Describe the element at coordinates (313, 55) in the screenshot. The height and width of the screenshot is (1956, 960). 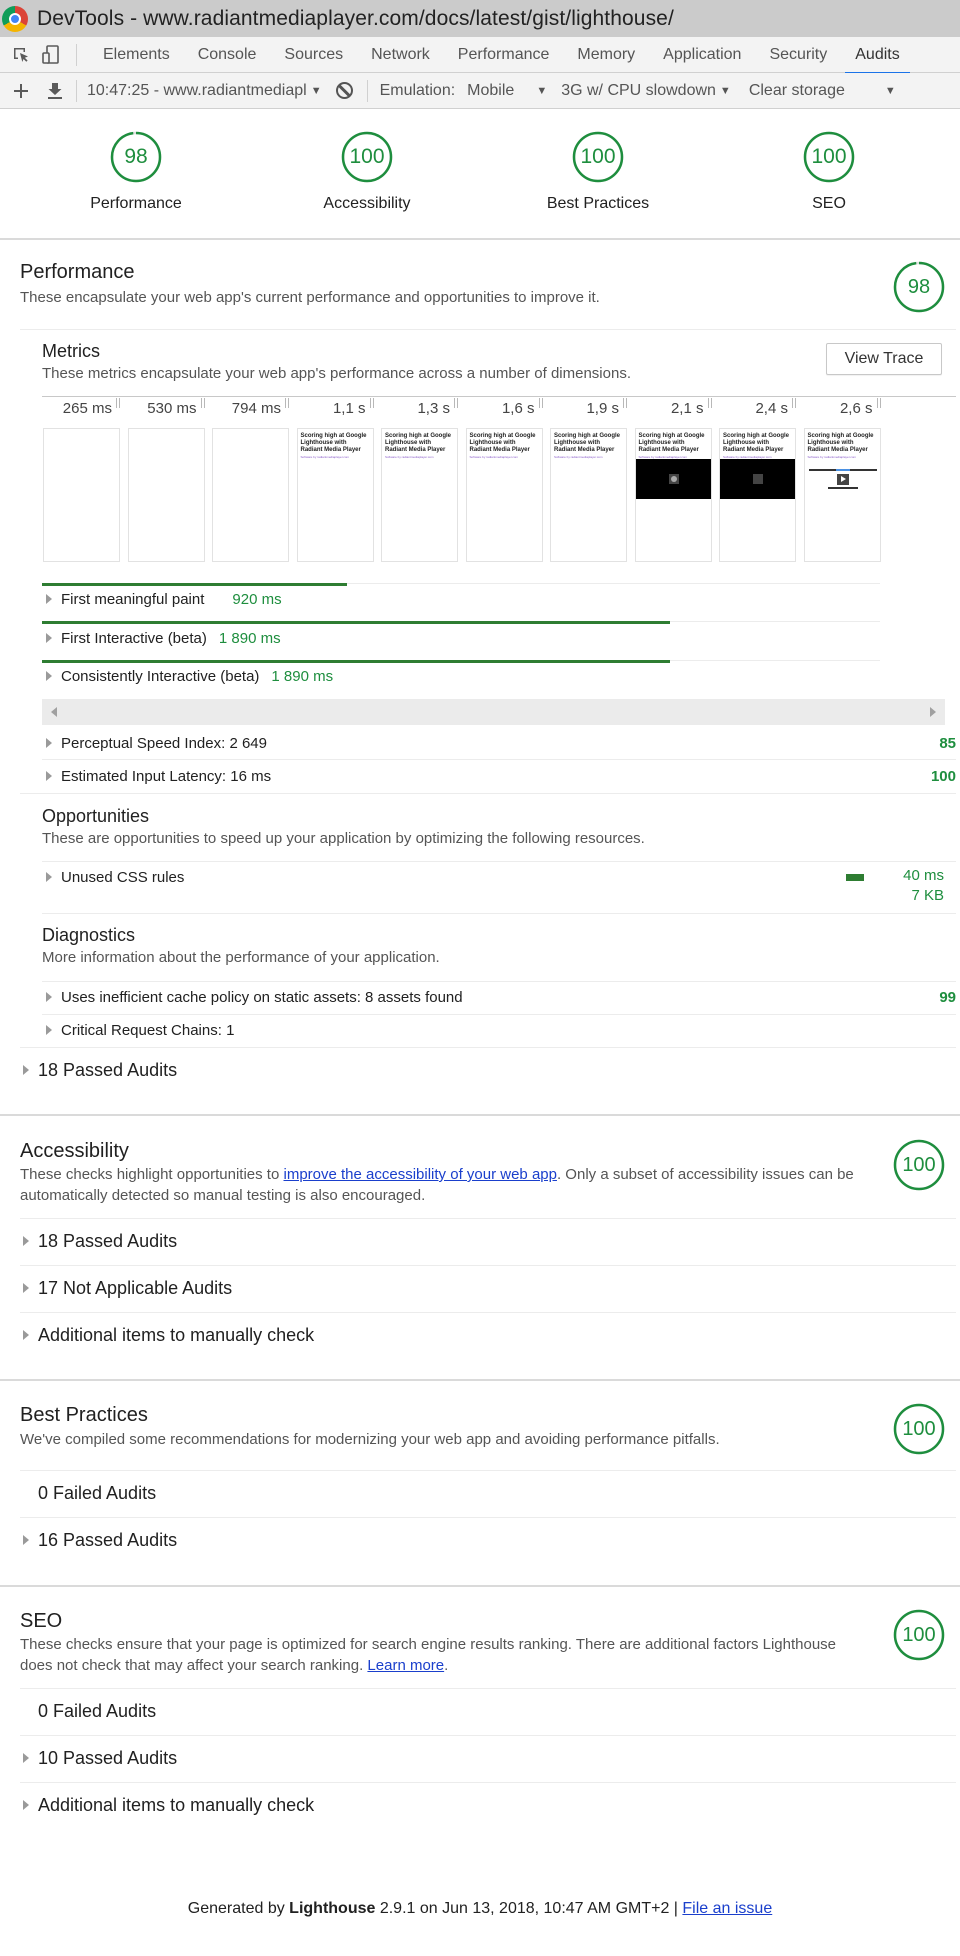
I see `tab-sources: Sources` at that location.